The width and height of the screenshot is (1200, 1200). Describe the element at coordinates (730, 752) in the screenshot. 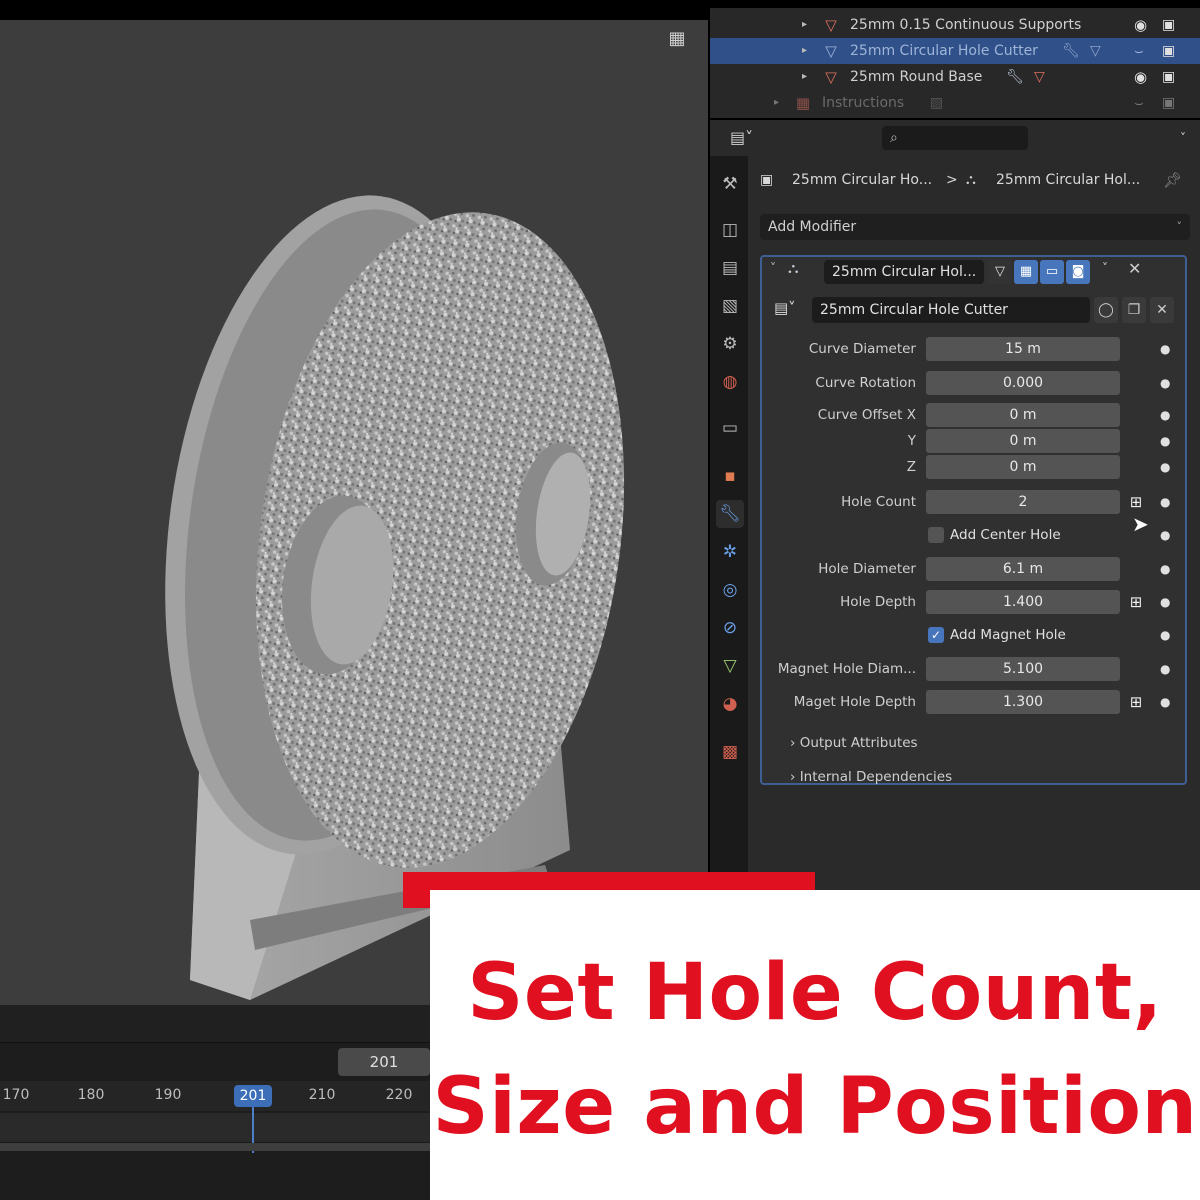

I see `texture-tab-icon: ▩` at that location.